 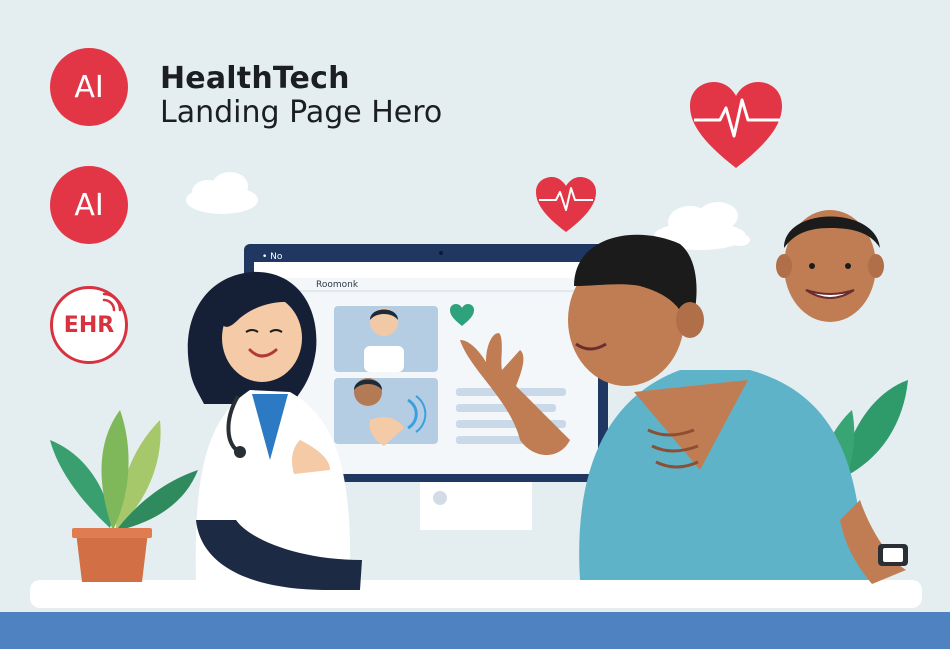 What do you see at coordinates (222, 193) in the screenshot?
I see `cloud-icon` at bounding box center [222, 193].